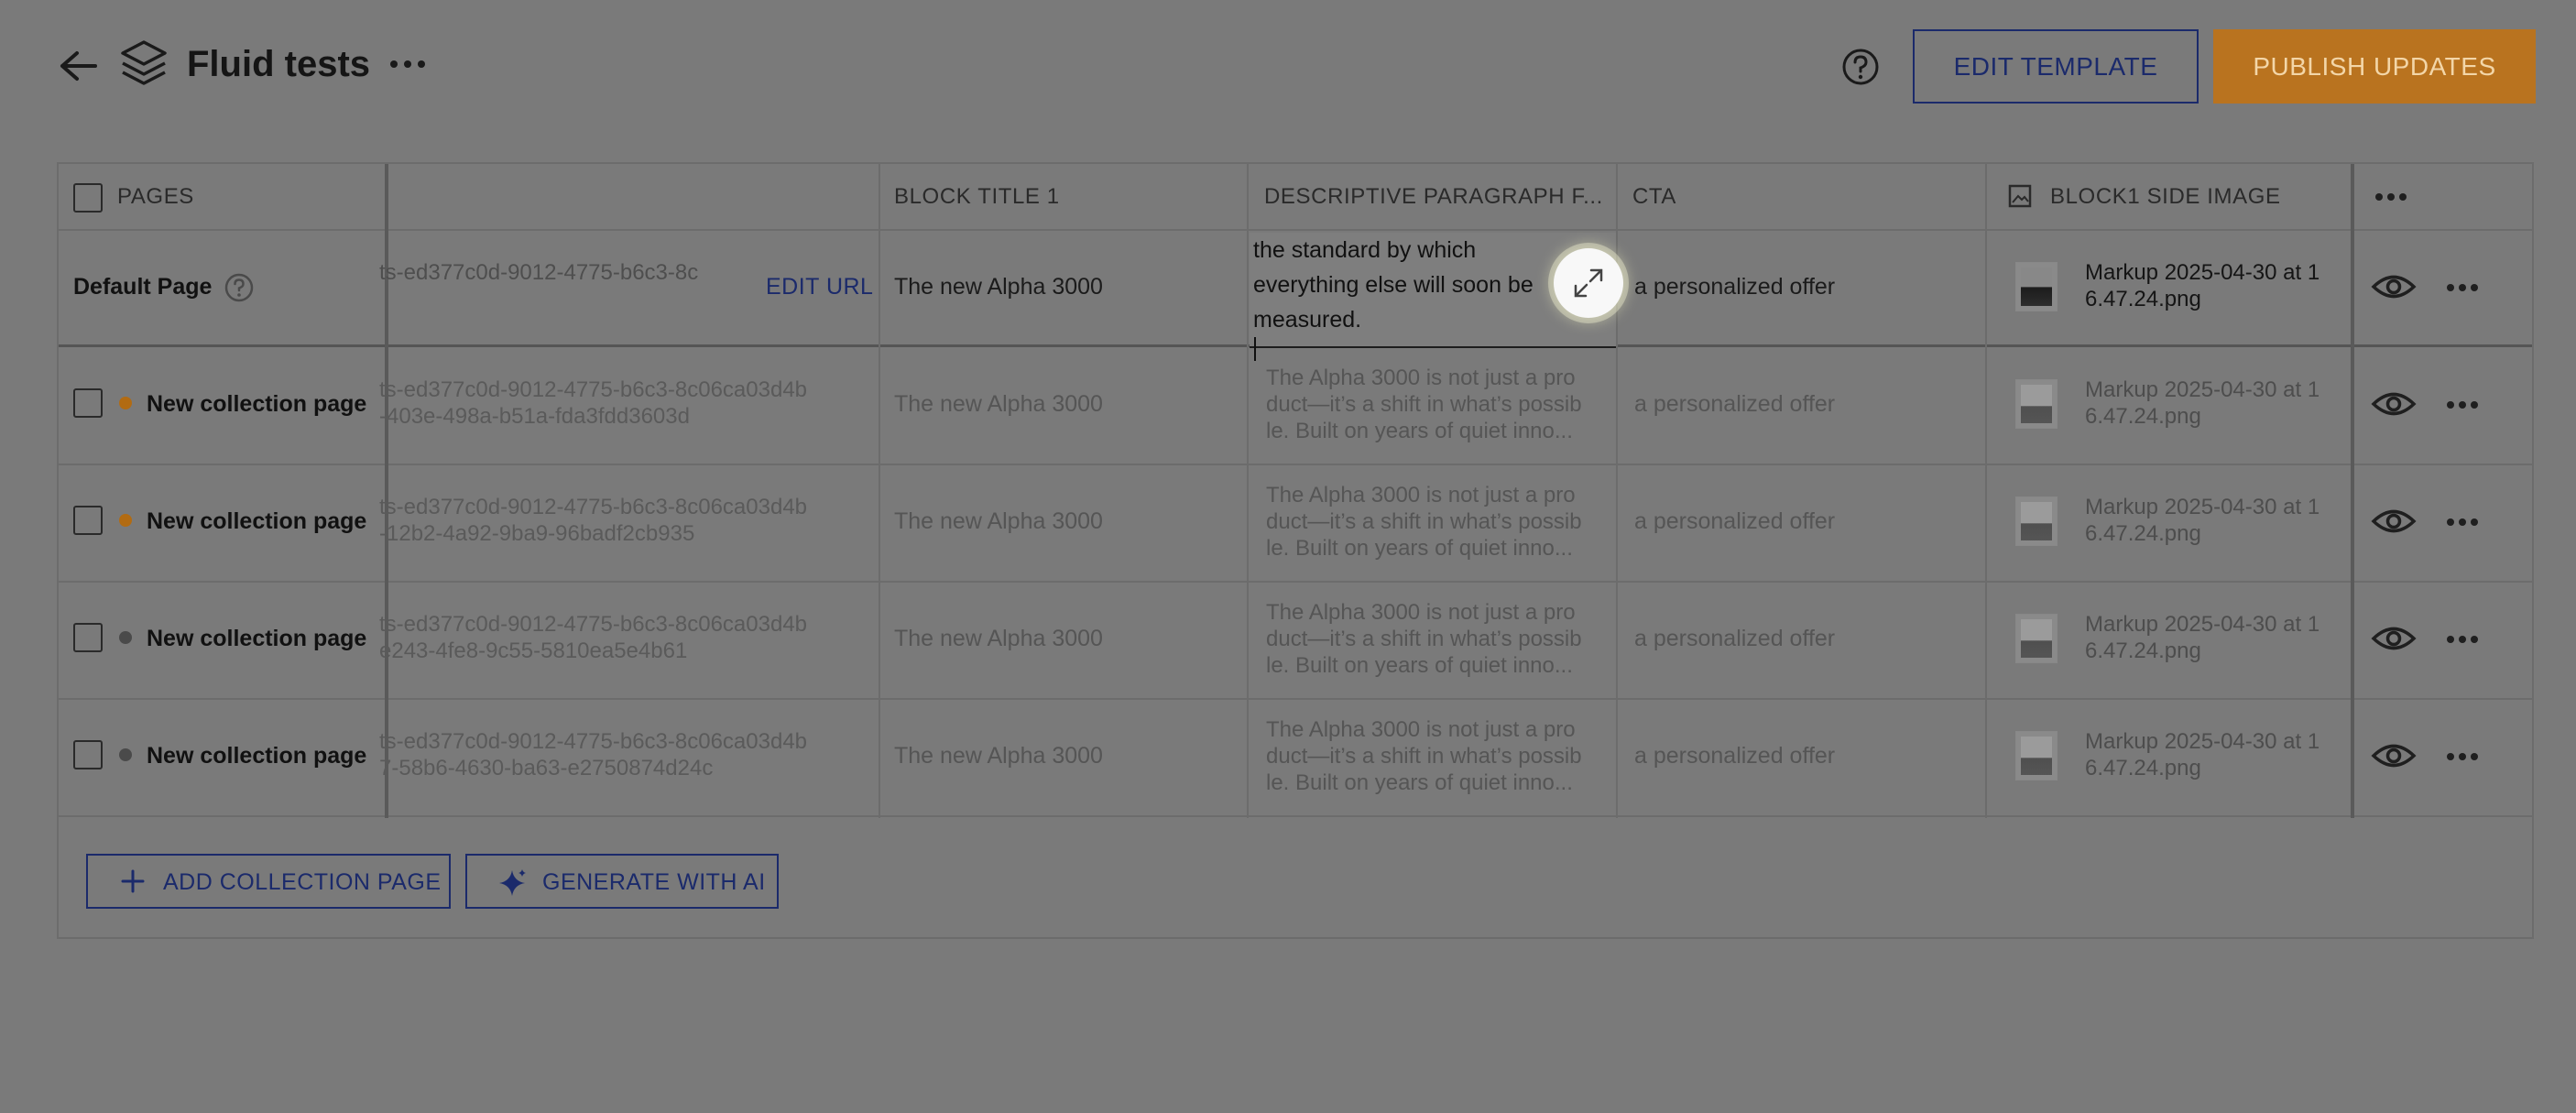 The height and width of the screenshot is (1113, 2576). Describe the element at coordinates (1433, 332) in the screenshot. I see `paragraph-line: measured.` at that location.